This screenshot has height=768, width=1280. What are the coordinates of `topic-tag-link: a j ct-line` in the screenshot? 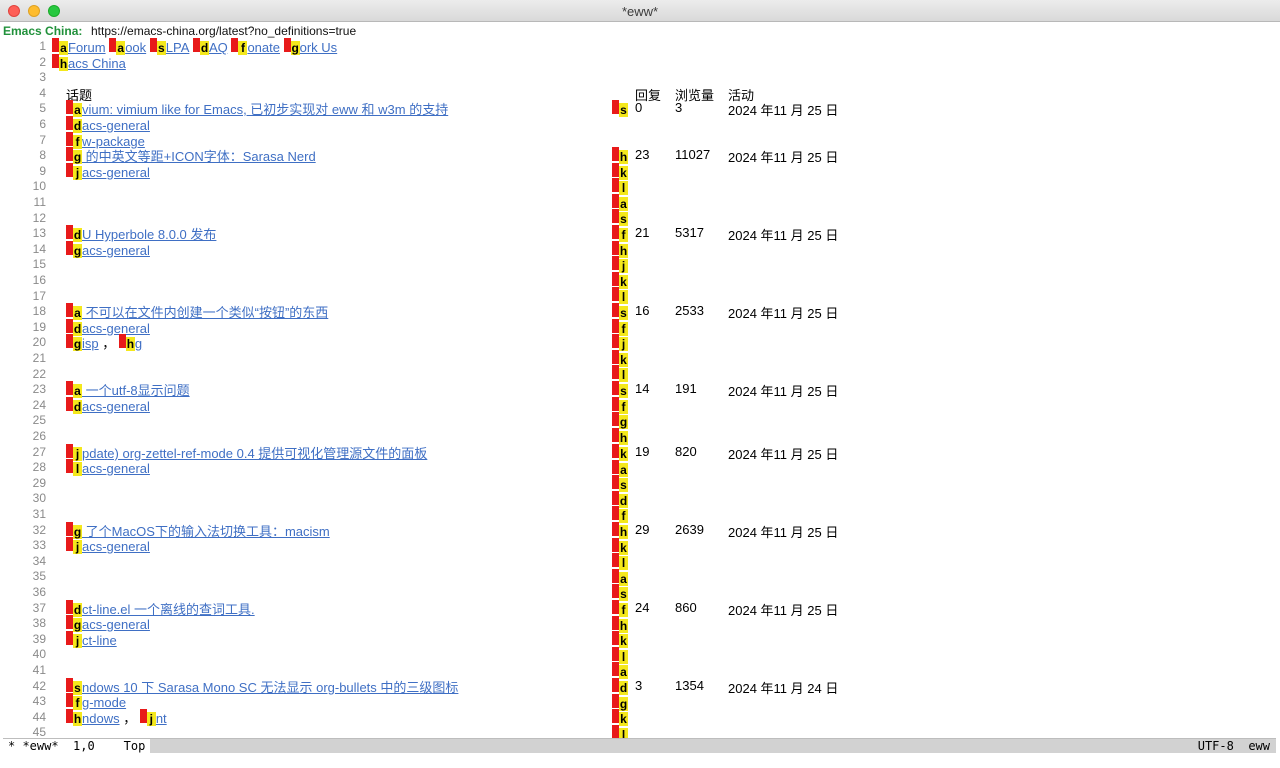 It's located at (91, 639).